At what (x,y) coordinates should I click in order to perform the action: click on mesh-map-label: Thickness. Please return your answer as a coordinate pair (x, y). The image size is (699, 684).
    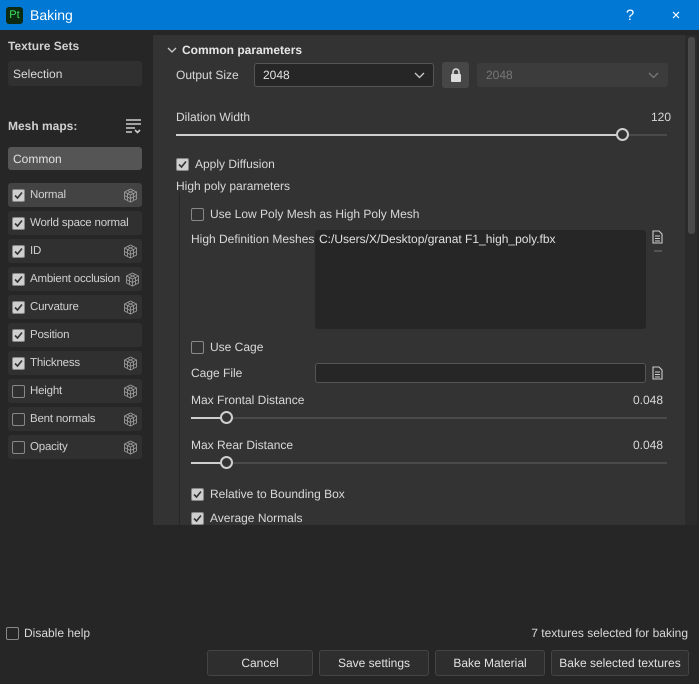
    Looking at the image, I should click on (55, 363).